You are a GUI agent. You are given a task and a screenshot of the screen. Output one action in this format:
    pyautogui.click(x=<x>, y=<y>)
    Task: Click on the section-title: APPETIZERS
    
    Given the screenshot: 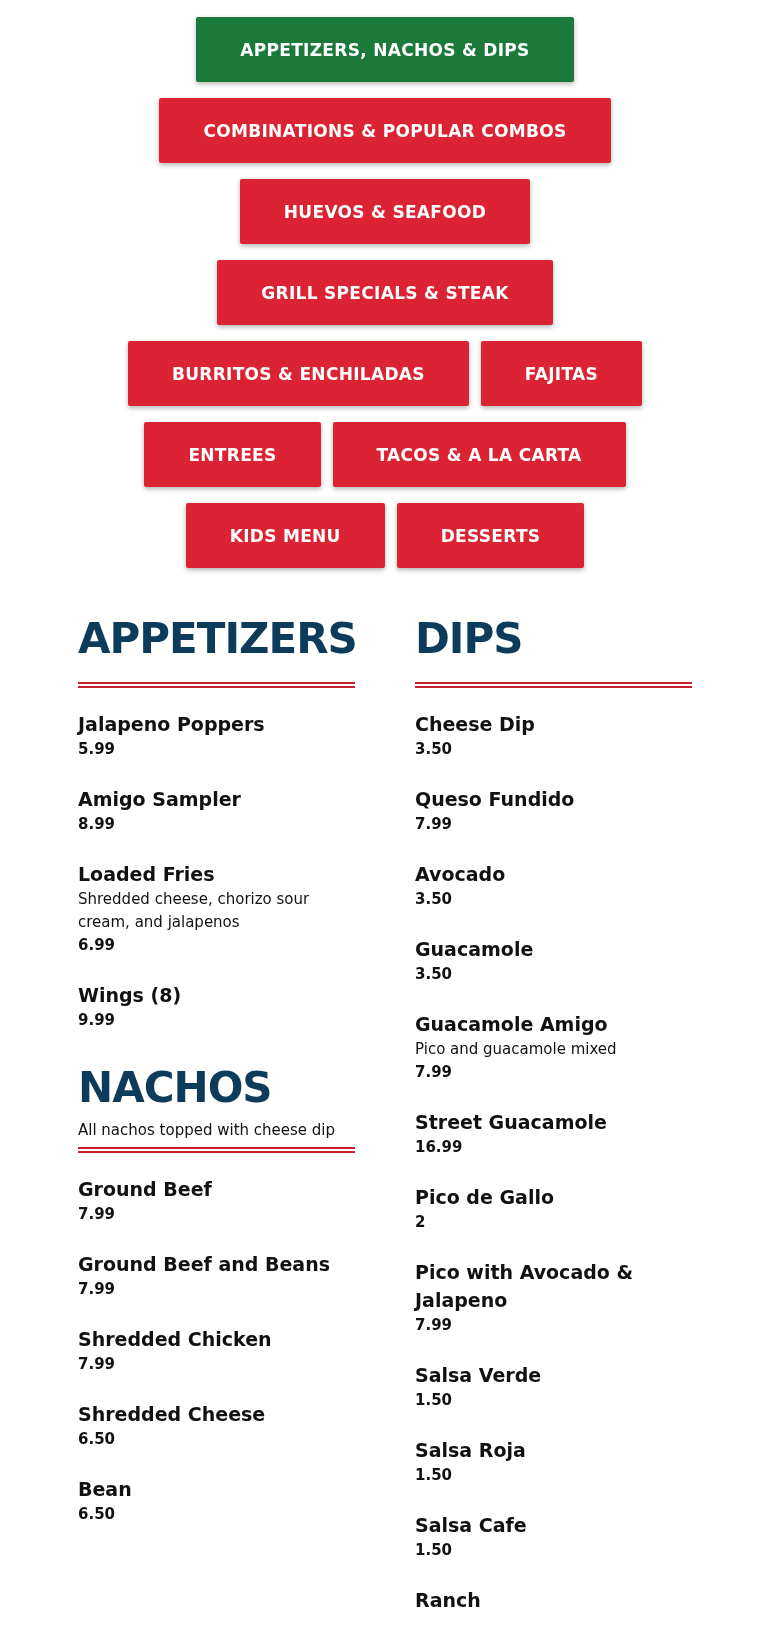 What is the action you would take?
    pyautogui.click(x=216, y=639)
    